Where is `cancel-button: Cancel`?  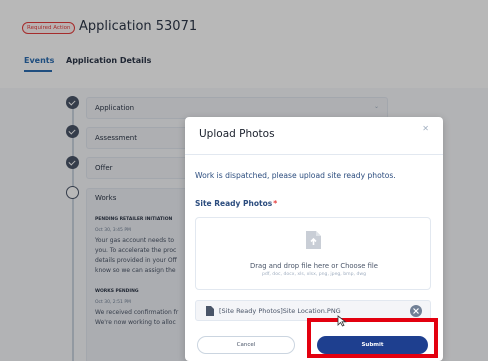 cancel-button: Cancel is located at coordinates (246, 345).